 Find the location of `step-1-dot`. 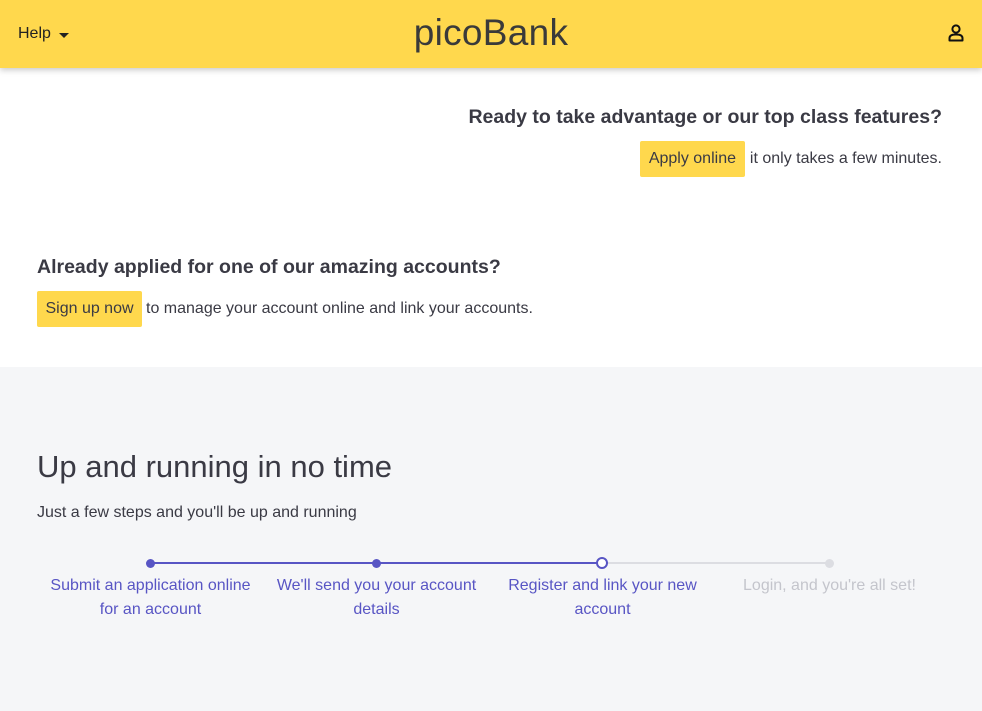

step-1-dot is located at coordinates (150, 563).